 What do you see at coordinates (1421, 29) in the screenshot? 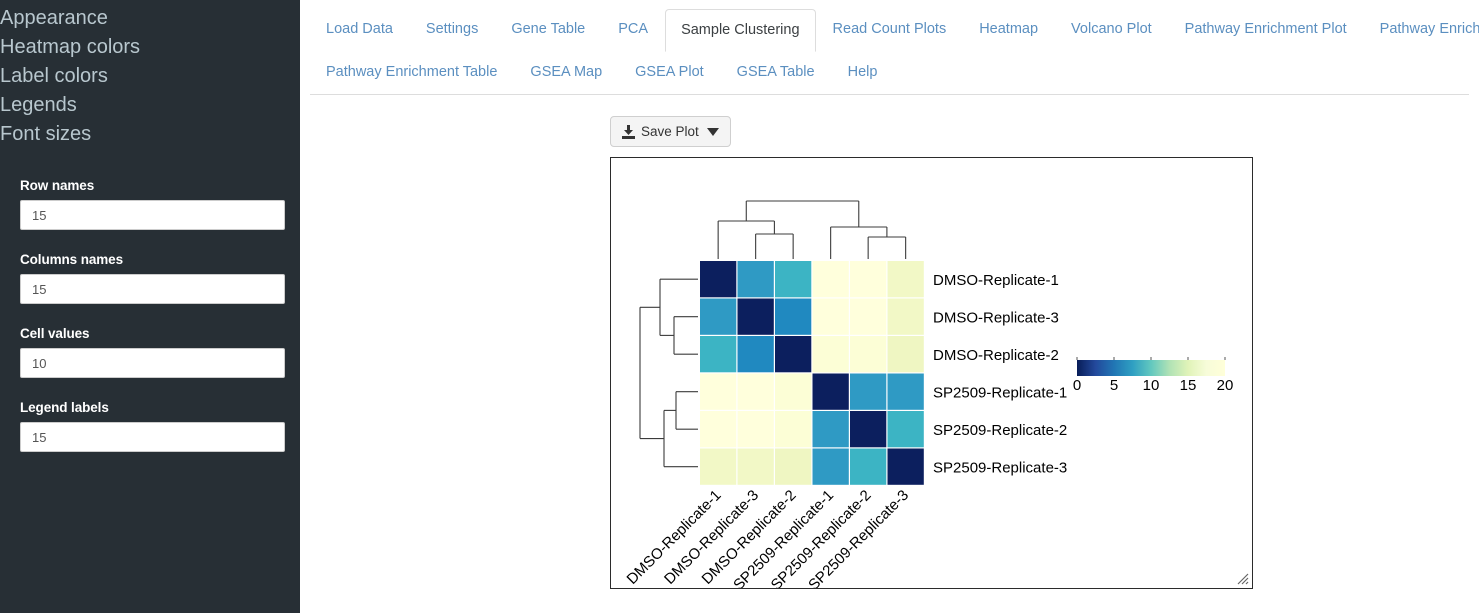
I see `tab-pathway-enrichment-map: Pathway Enrichment Map` at bounding box center [1421, 29].